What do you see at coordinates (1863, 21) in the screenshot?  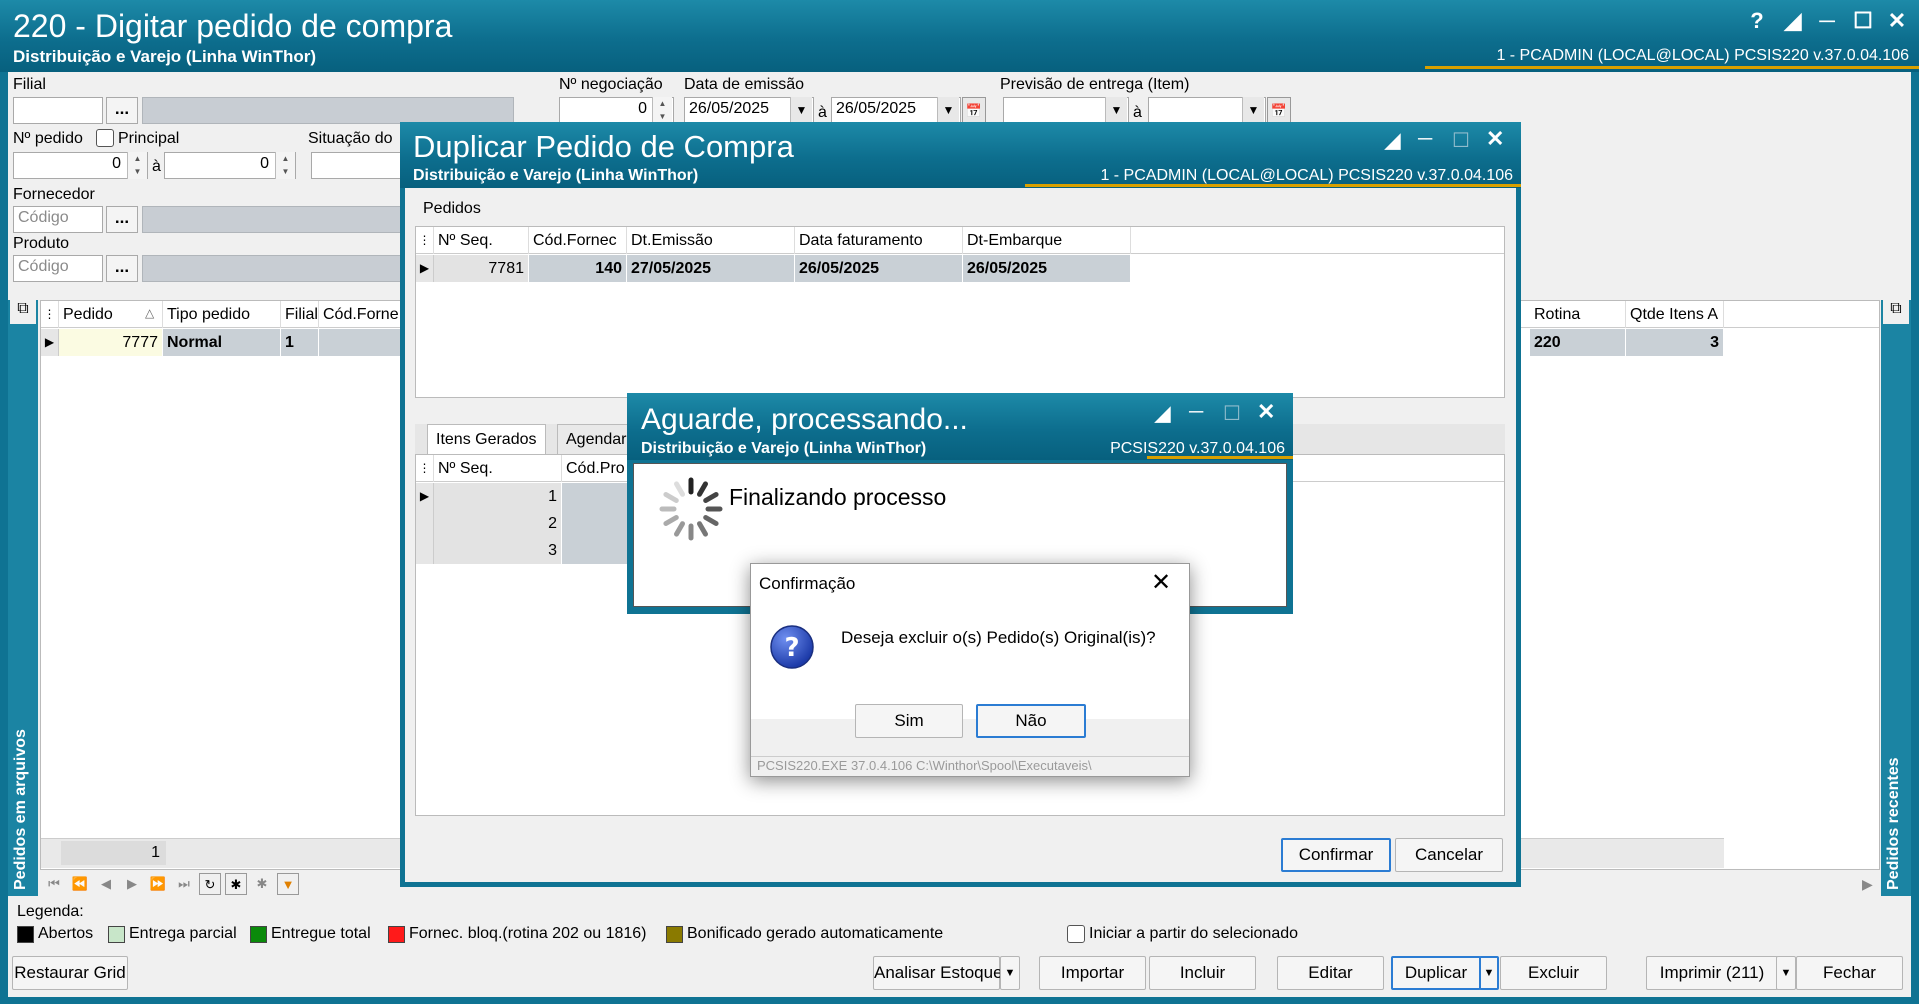 I see `maximize-icon: ☐` at bounding box center [1863, 21].